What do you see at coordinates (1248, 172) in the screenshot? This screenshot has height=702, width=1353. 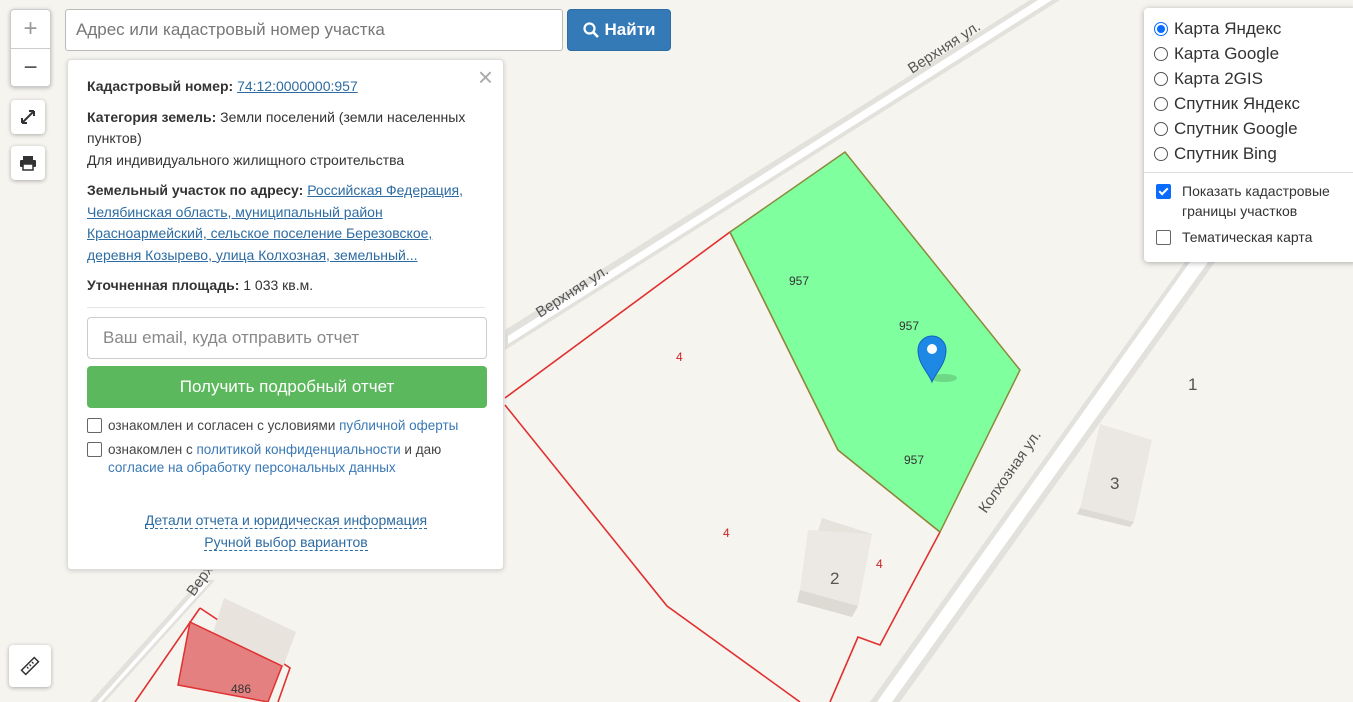 I see `layers-divider` at bounding box center [1248, 172].